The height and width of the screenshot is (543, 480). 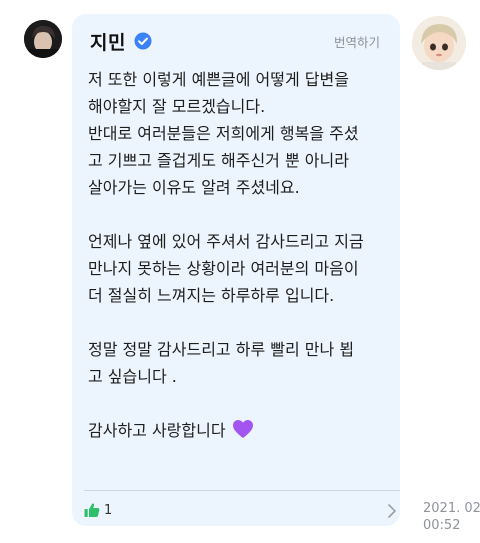 I want to click on author-name: 지민, so click(x=108, y=41).